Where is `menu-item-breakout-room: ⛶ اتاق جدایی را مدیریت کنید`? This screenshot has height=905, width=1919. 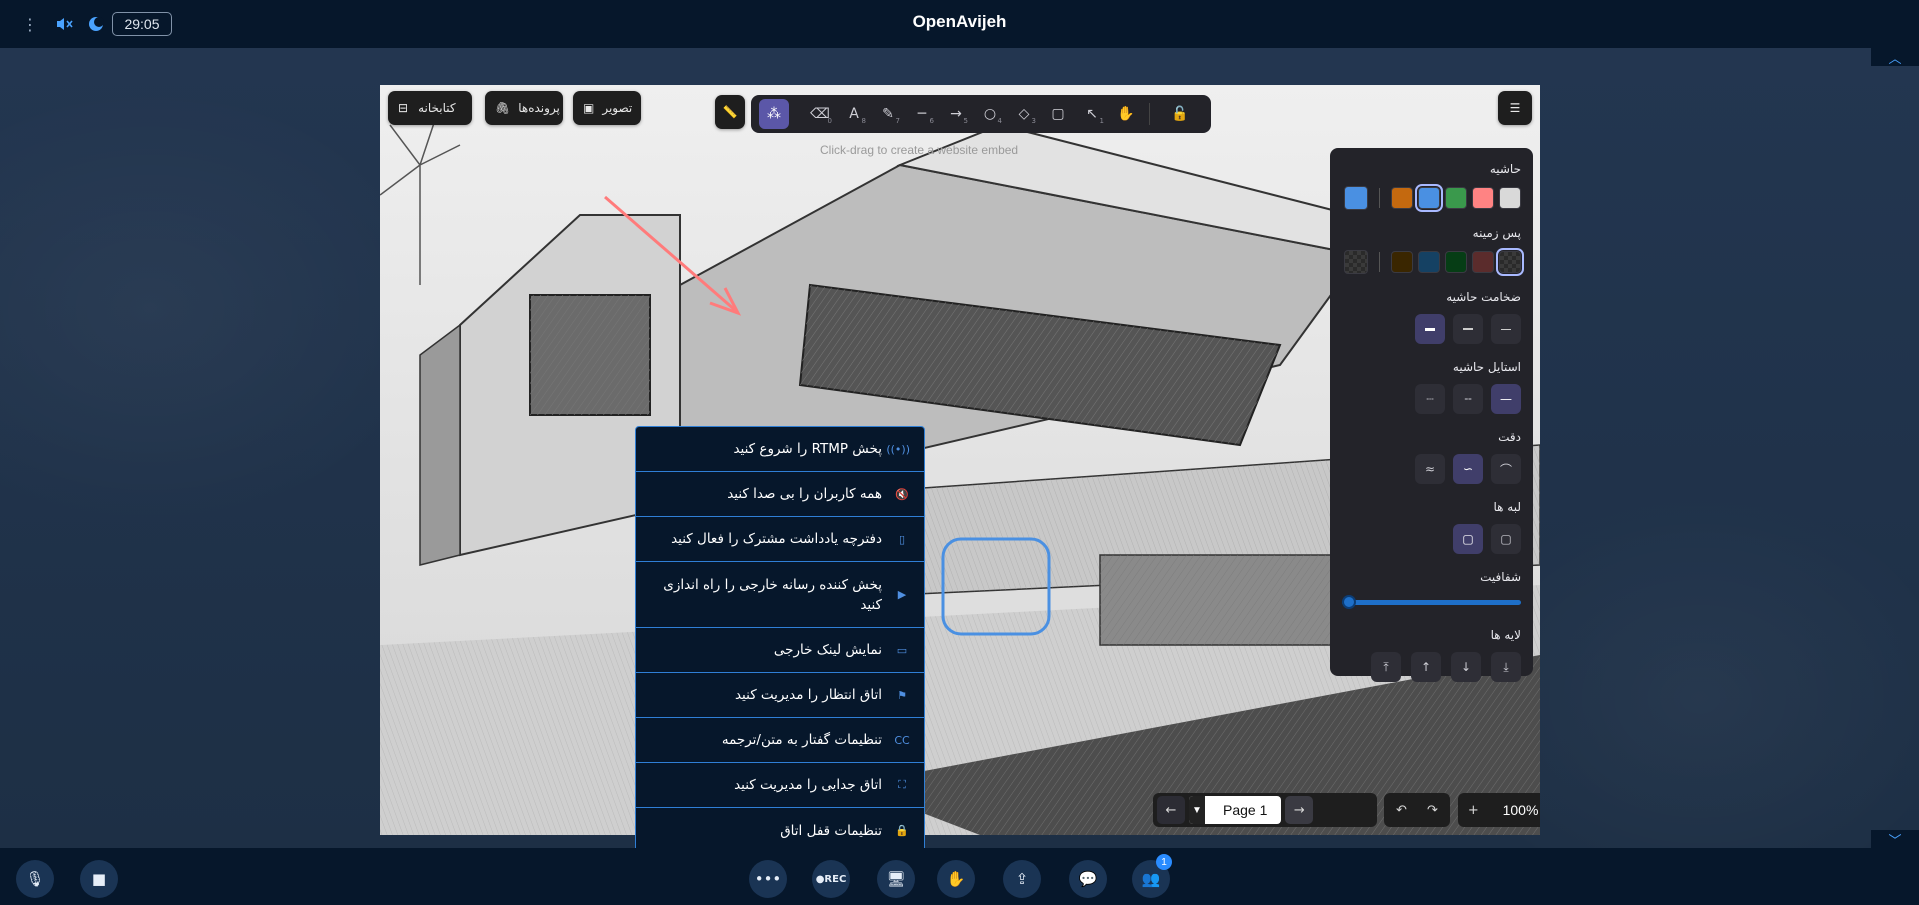 menu-item-breakout-room: ⛶ اتاق جدایی را مدیریت کنید is located at coordinates (780, 785).